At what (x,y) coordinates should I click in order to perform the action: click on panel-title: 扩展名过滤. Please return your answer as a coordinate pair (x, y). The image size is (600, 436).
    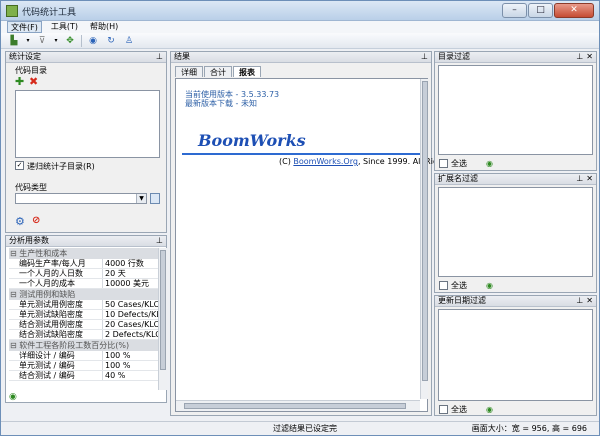
    Looking at the image, I should click on (458, 178).